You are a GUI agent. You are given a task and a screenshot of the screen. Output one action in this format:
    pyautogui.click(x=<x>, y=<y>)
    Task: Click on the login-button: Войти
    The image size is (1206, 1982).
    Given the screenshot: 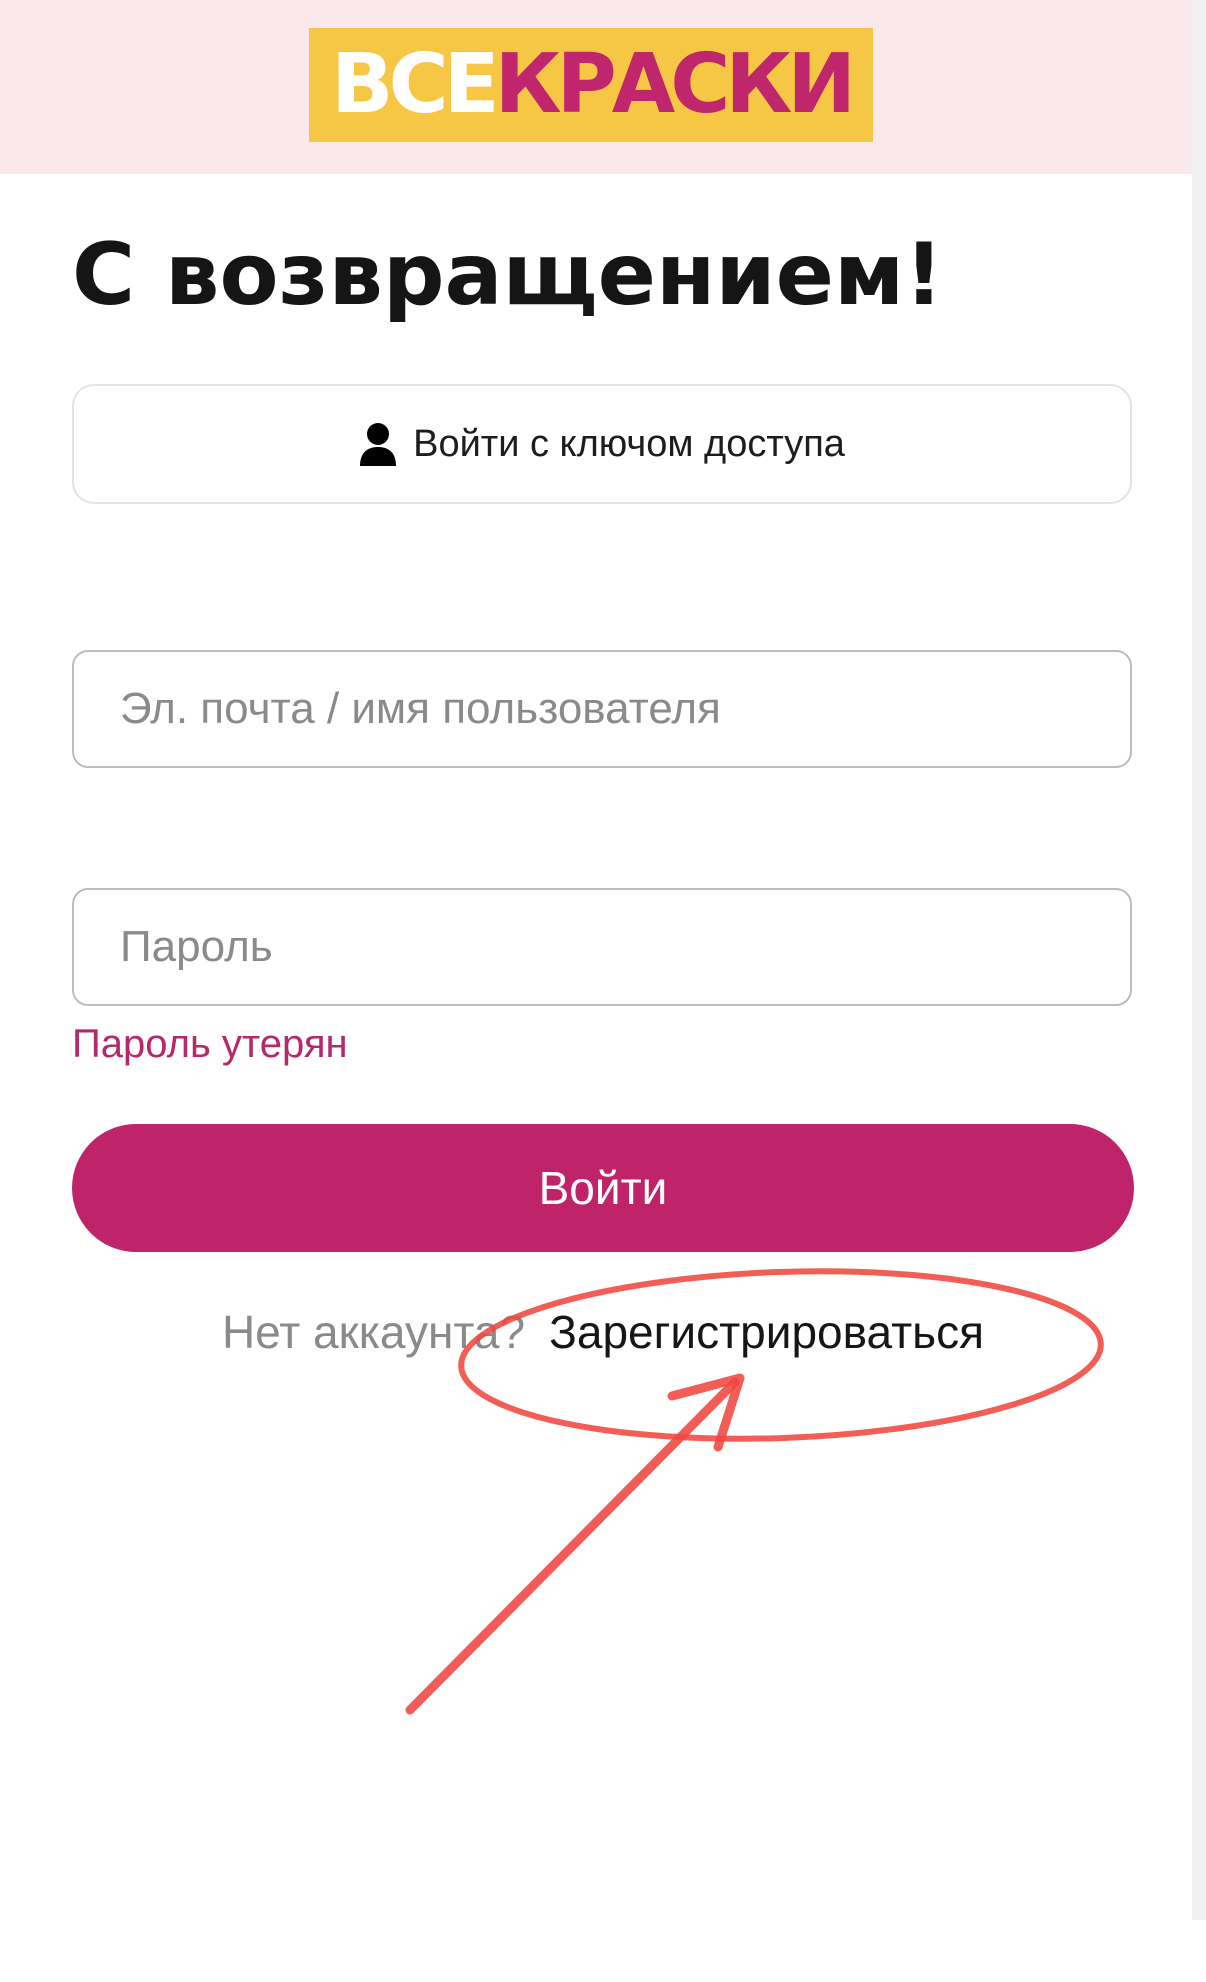 What is the action you would take?
    pyautogui.click(x=603, y=1188)
    